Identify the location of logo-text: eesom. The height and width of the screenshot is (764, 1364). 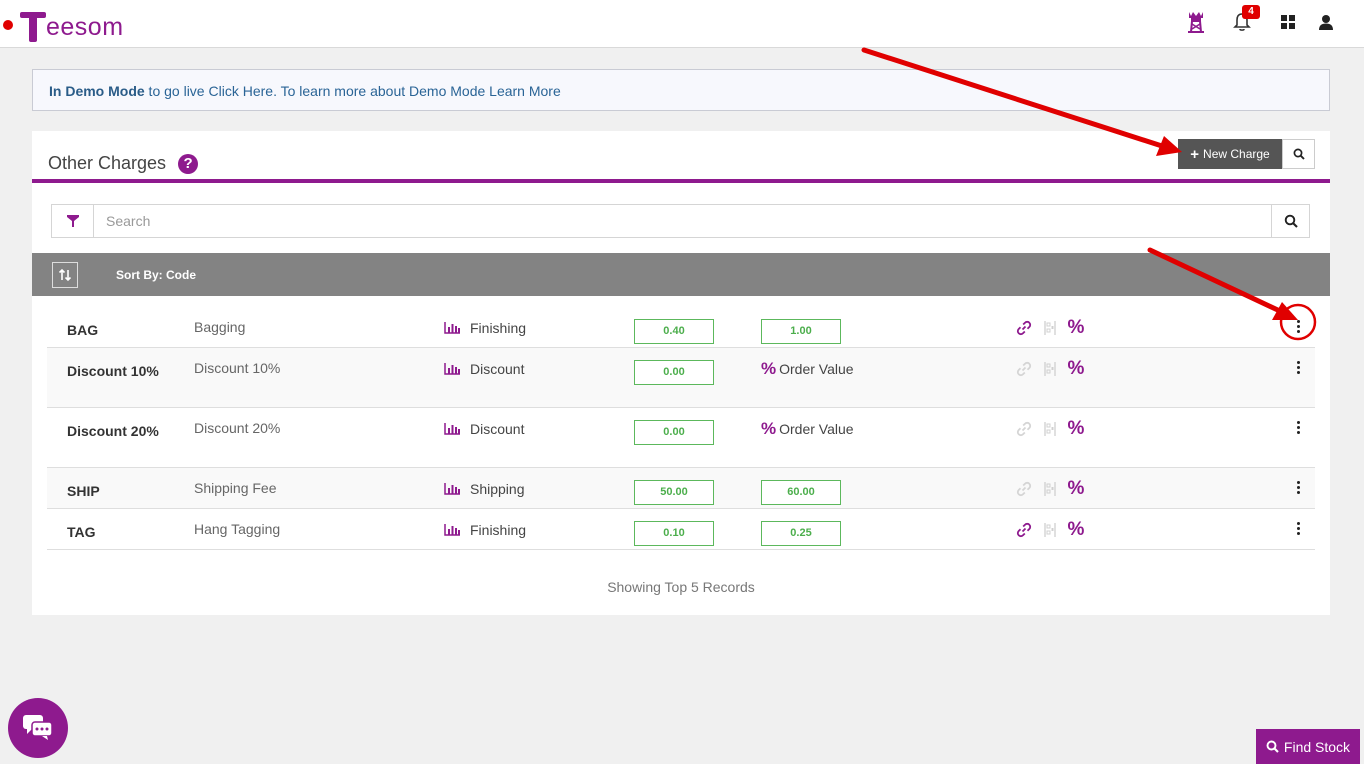
(85, 27).